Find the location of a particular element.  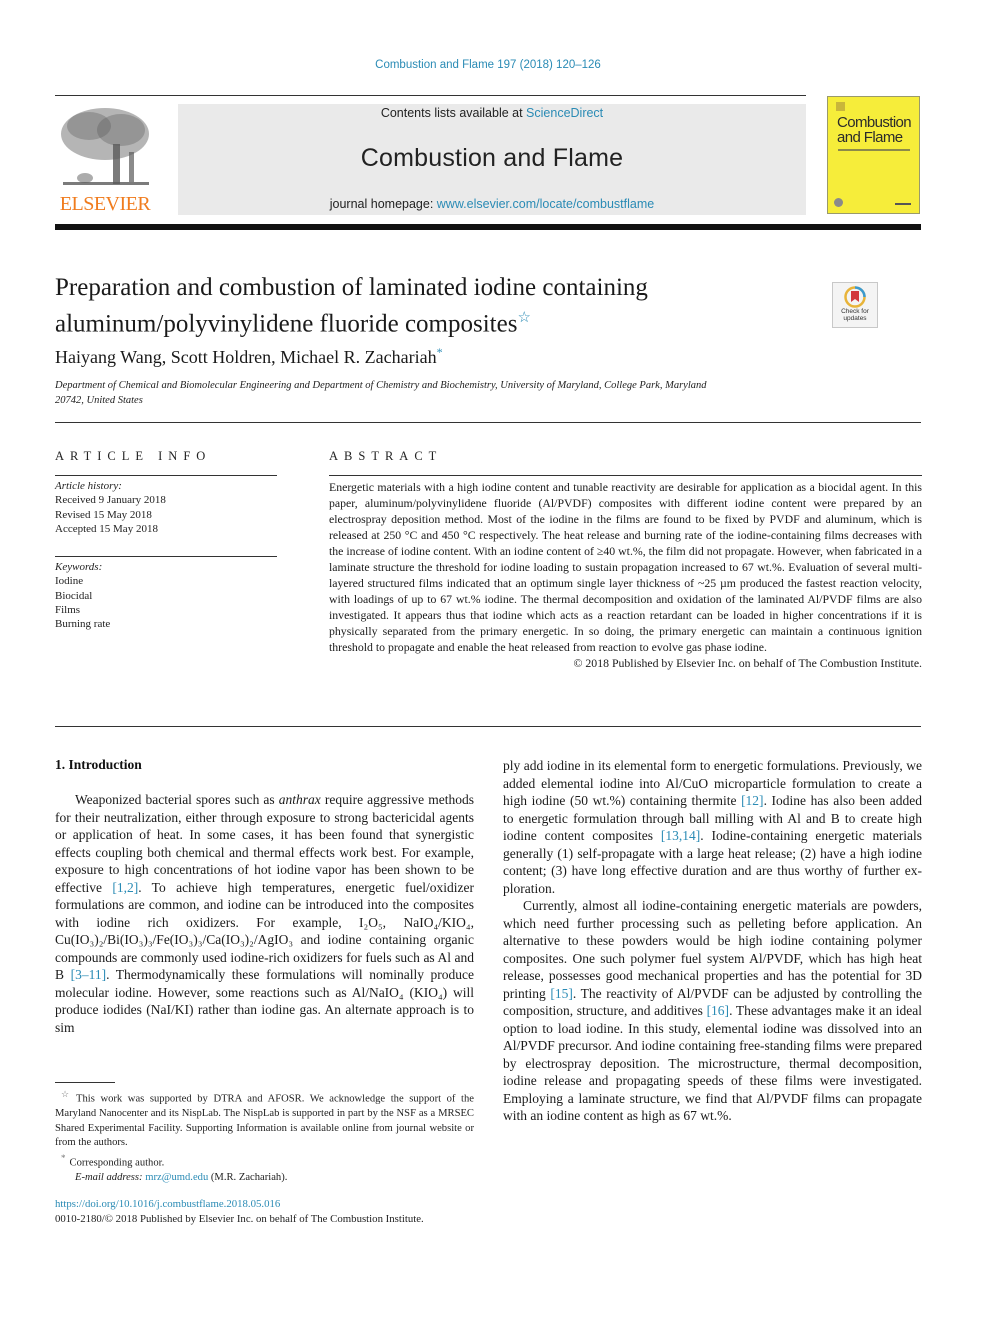

journal-cover-thumbnail: Combustion and Flame is located at coordinates (873, 155).